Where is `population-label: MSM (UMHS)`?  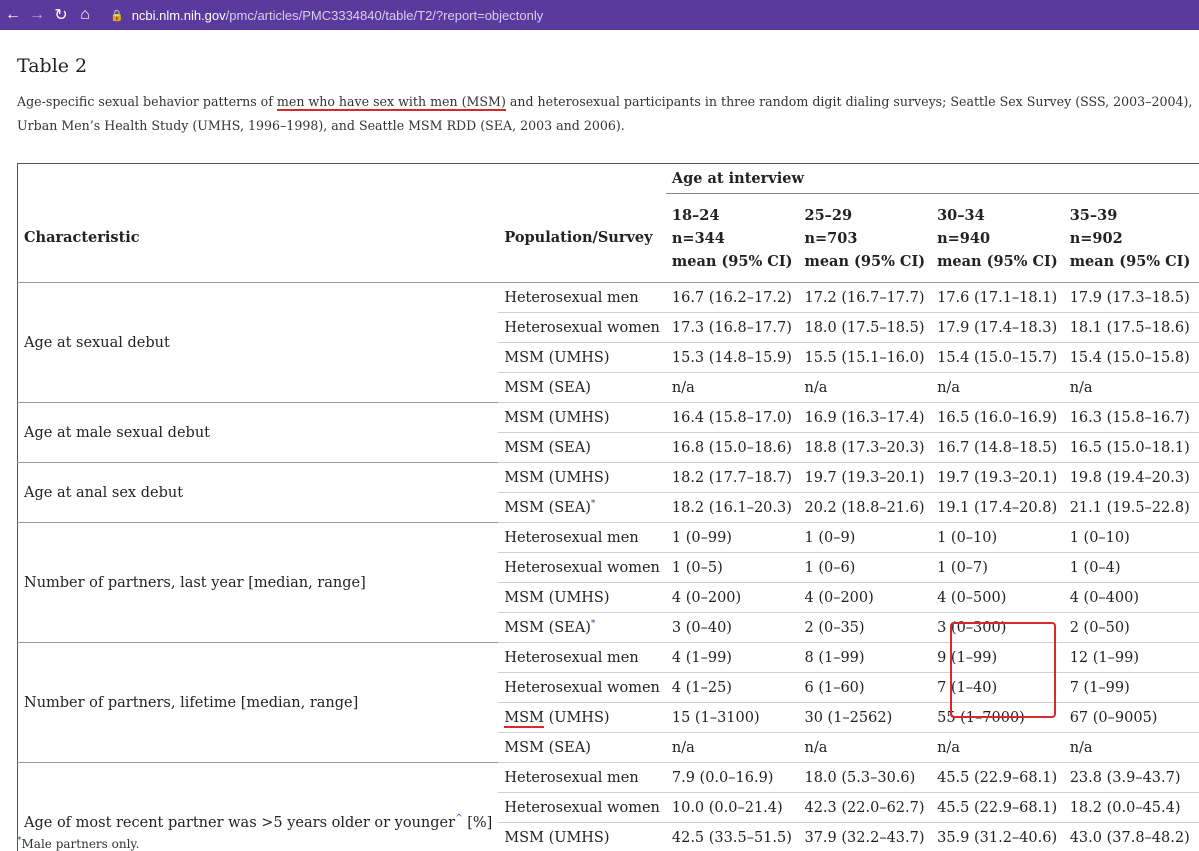 population-label: MSM (UMHS) is located at coordinates (557, 417).